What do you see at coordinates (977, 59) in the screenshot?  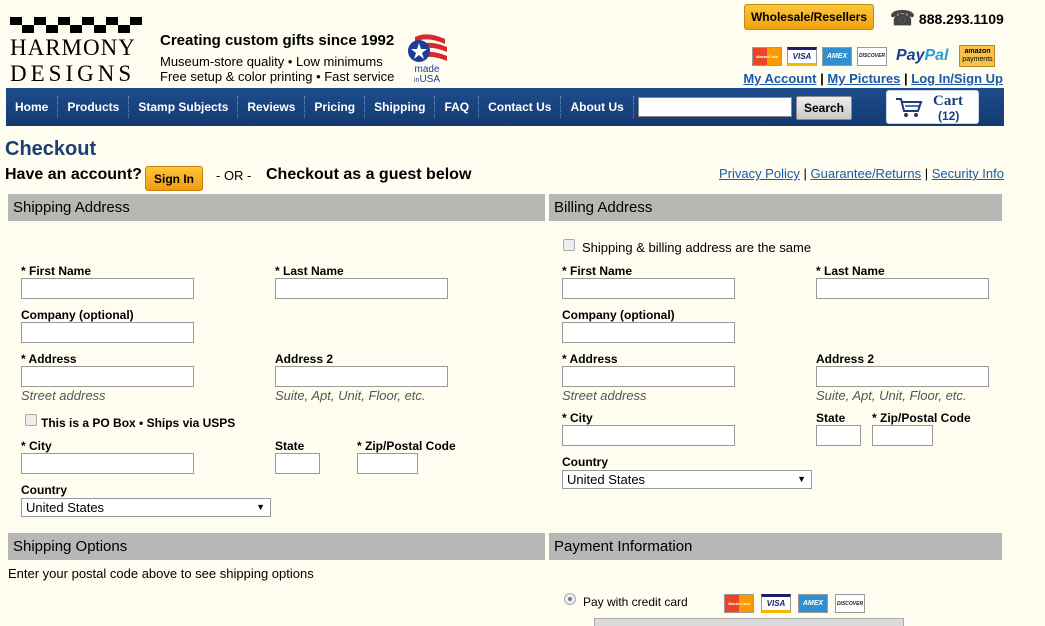 I see `payments-text: payments` at bounding box center [977, 59].